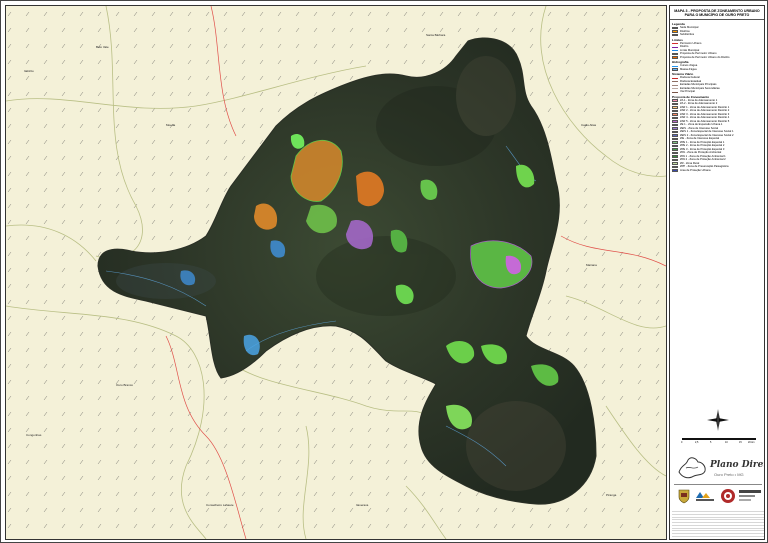  I want to click on legend-item-label: Massa d'água, so click(688, 69).